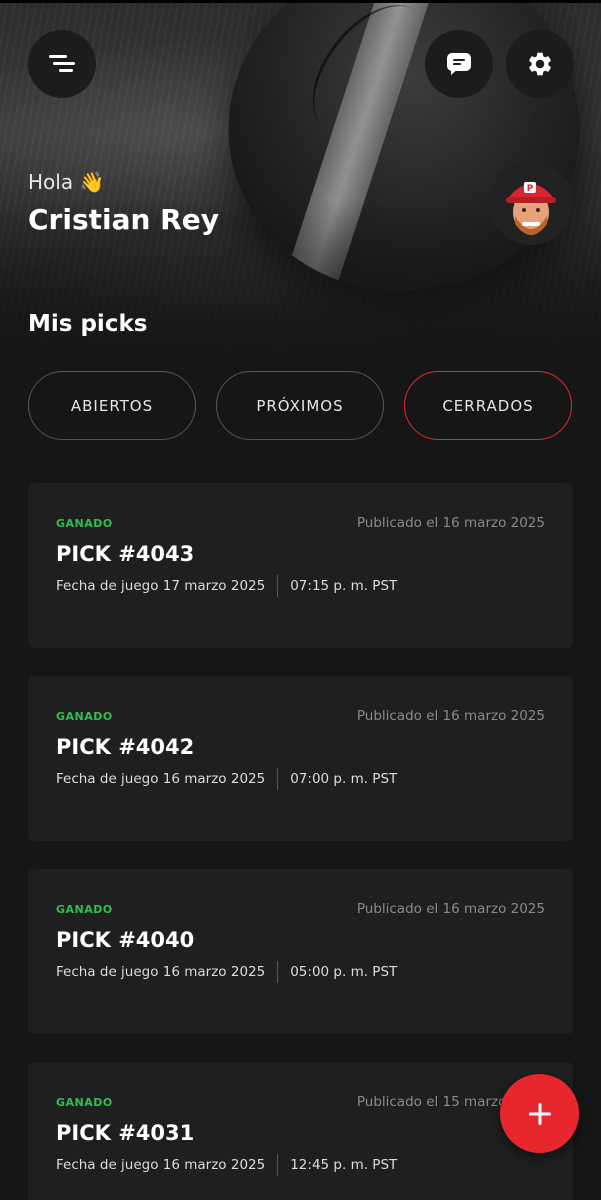 This screenshot has height=1200, width=601. What do you see at coordinates (344, 586) in the screenshot?
I see `game-time: 07:15 p. m. PST` at bounding box center [344, 586].